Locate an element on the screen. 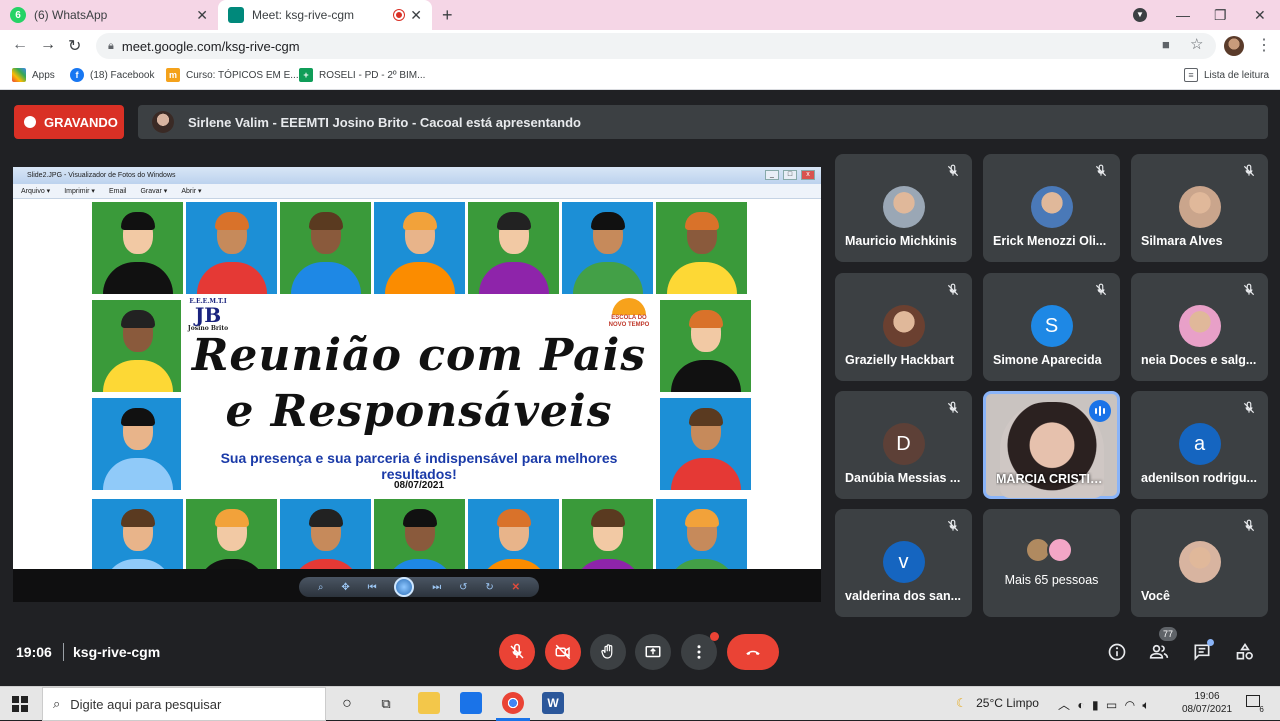 This screenshot has height=721, width=1280. recording-icon is located at coordinates (399, 15).